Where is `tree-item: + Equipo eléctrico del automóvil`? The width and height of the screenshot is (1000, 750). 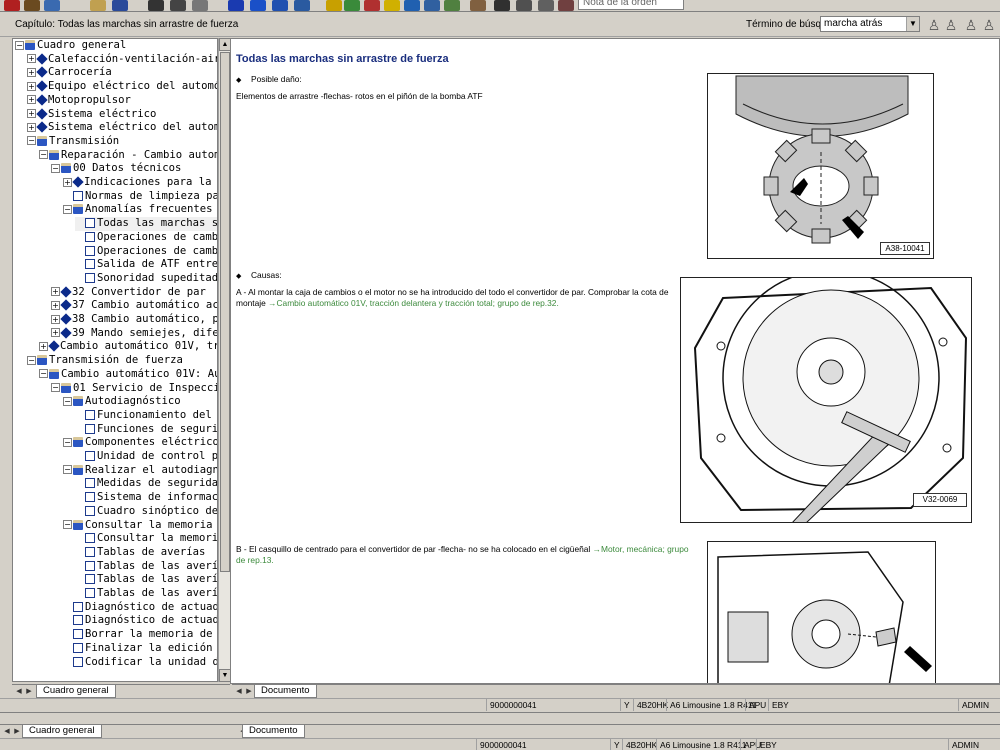
tree-item: + Equipo eléctrico del automóvil is located at coordinates (122, 87).